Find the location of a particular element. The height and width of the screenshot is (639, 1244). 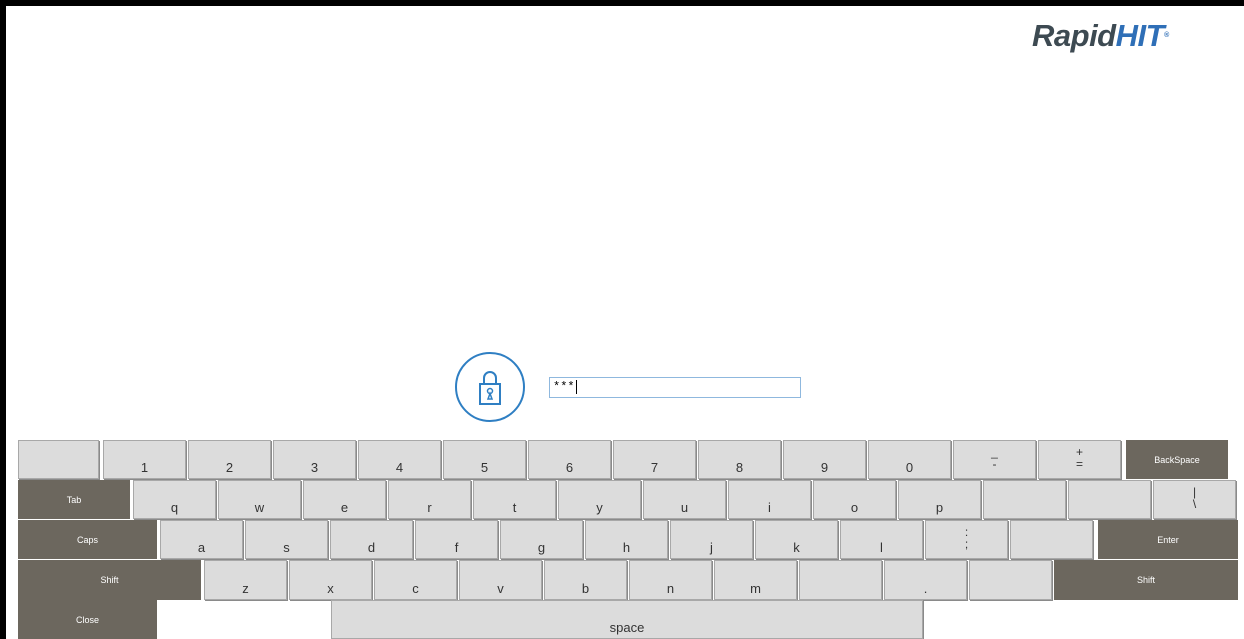

key-backspace: BackSpace is located at coordinates (1177, 459).